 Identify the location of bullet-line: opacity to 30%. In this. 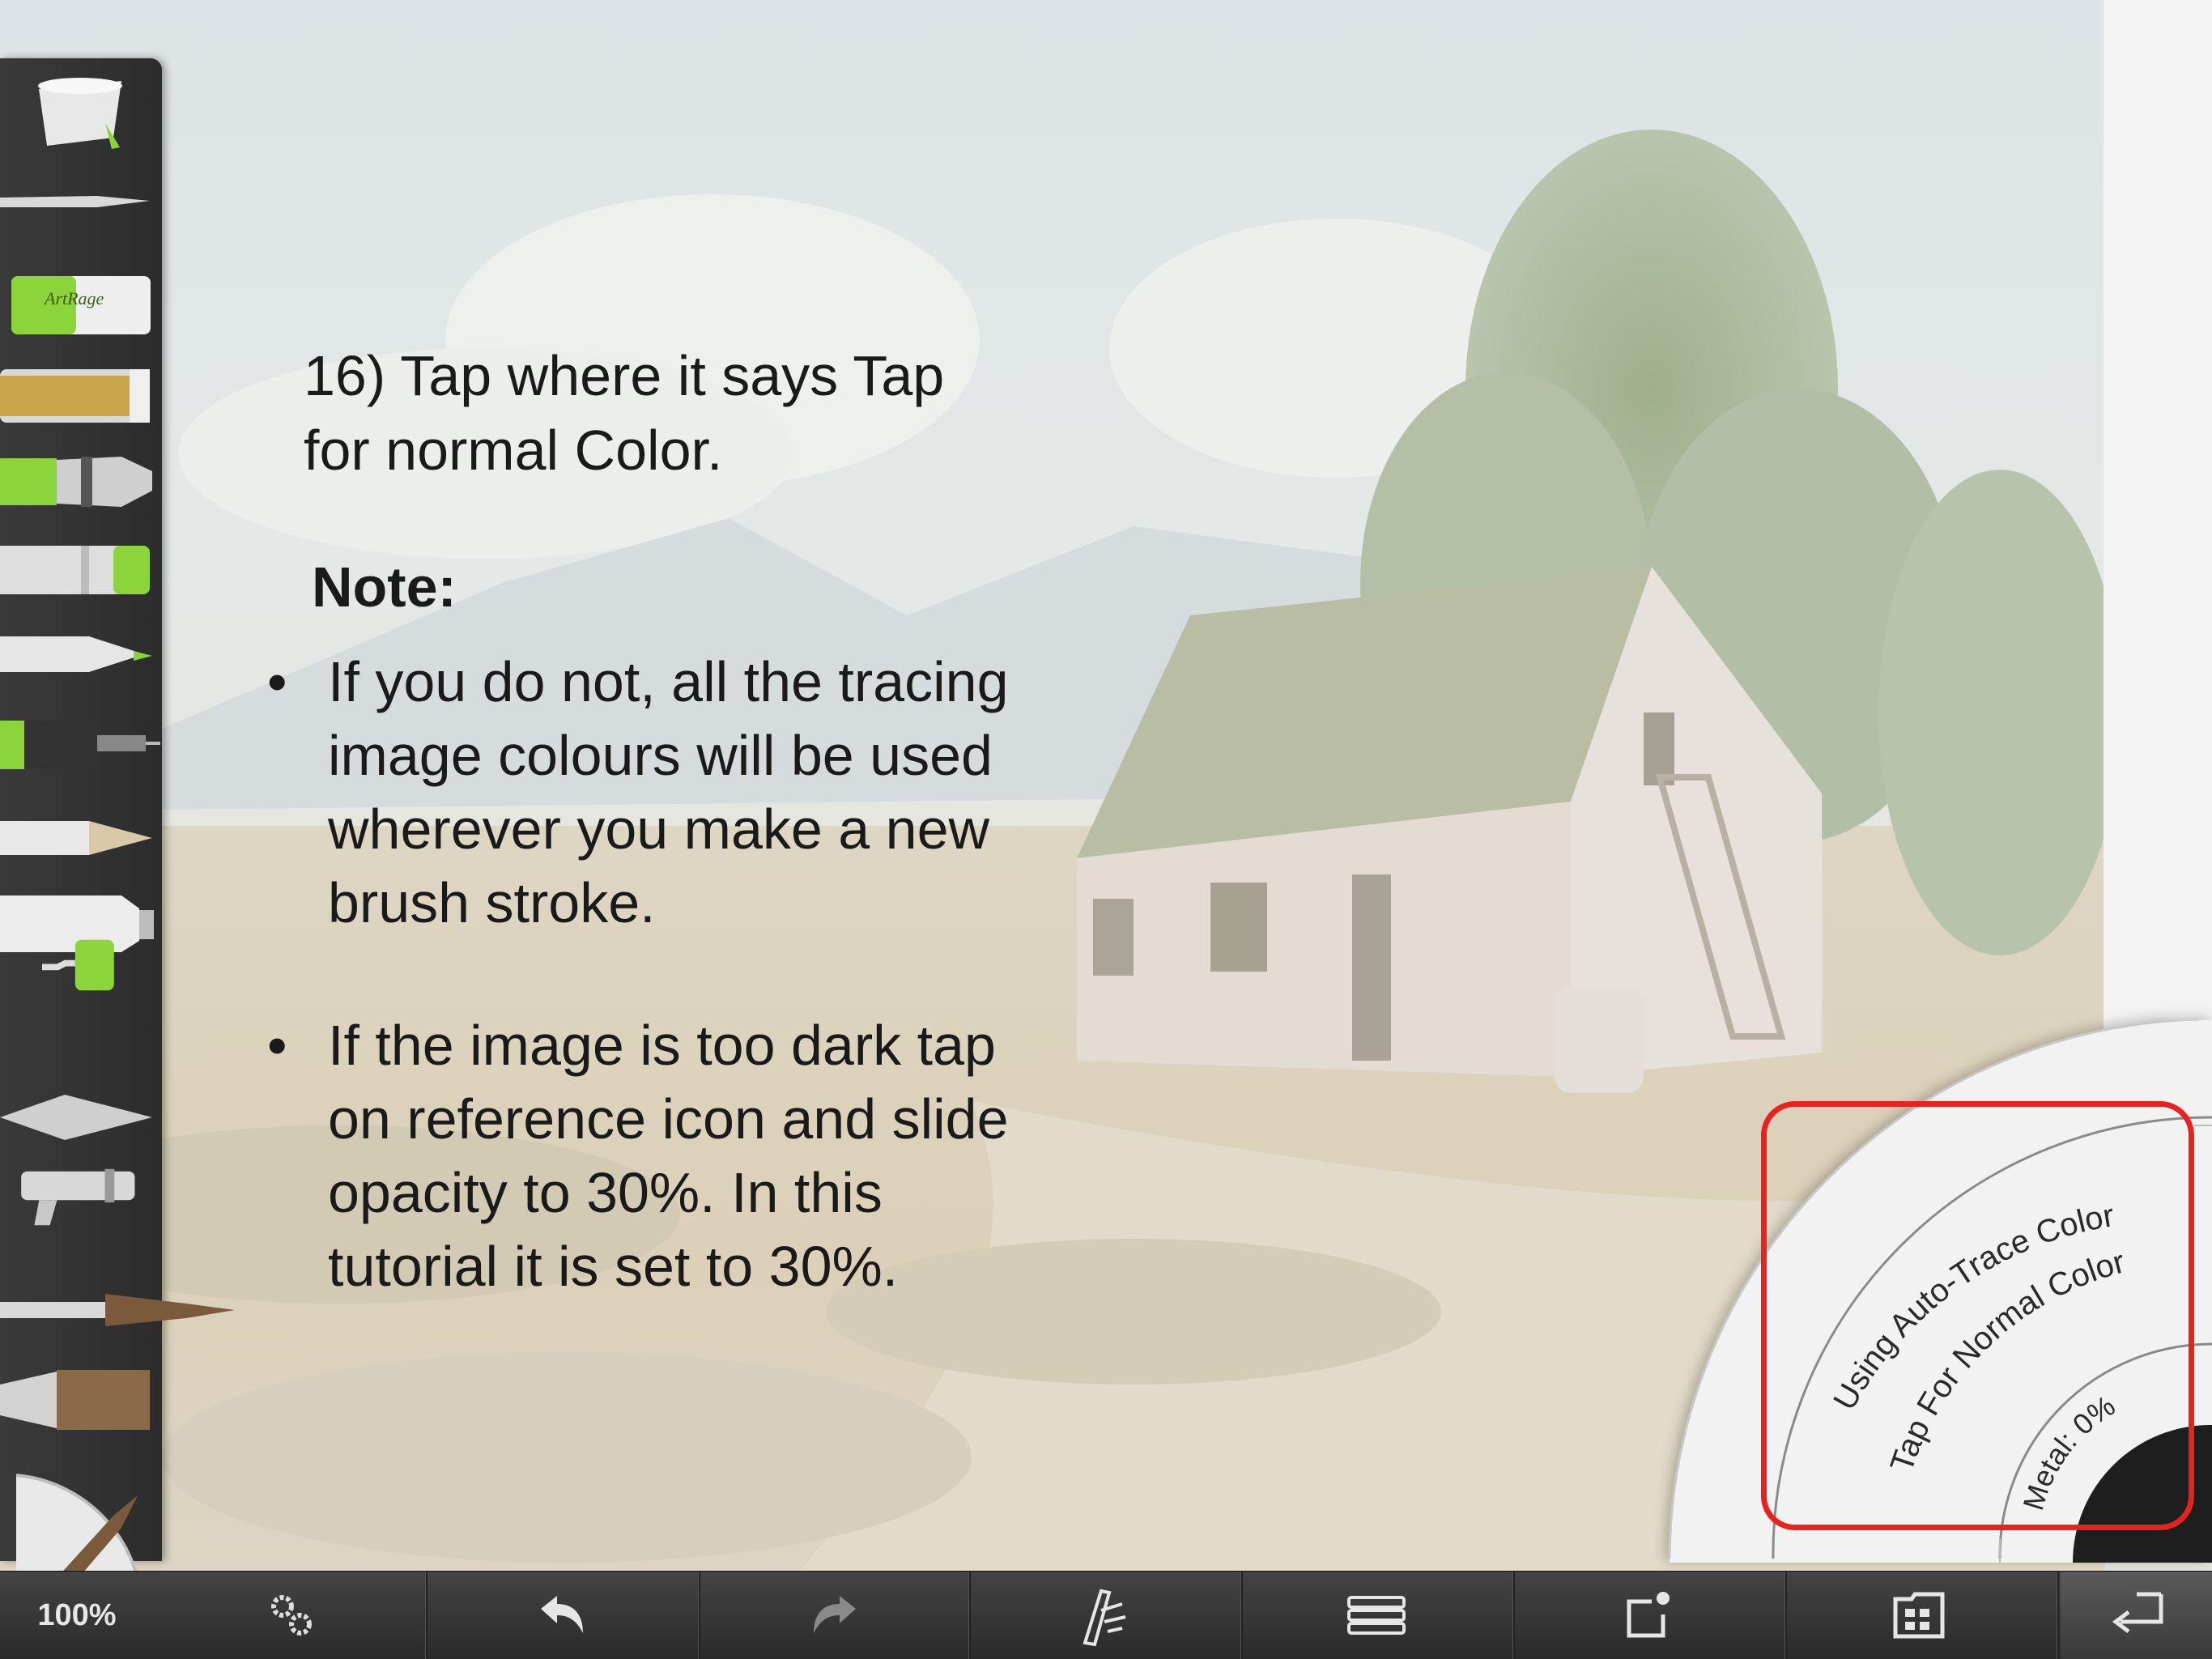
(606, 1193).